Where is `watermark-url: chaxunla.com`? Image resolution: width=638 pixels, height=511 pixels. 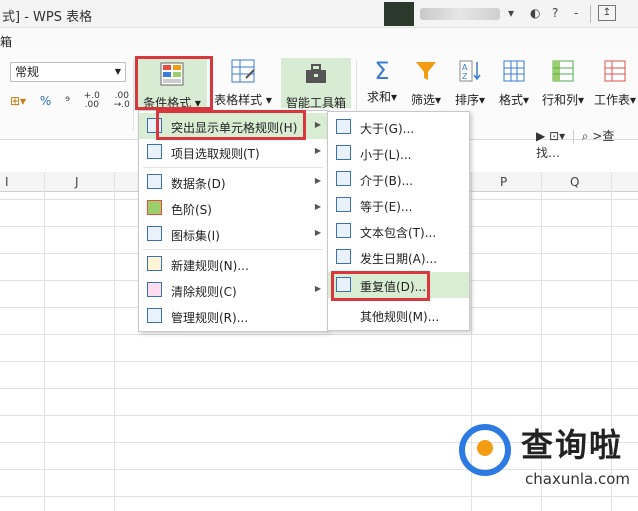 watermark-url: chaxunla.com is located at coordinates (577, 479).